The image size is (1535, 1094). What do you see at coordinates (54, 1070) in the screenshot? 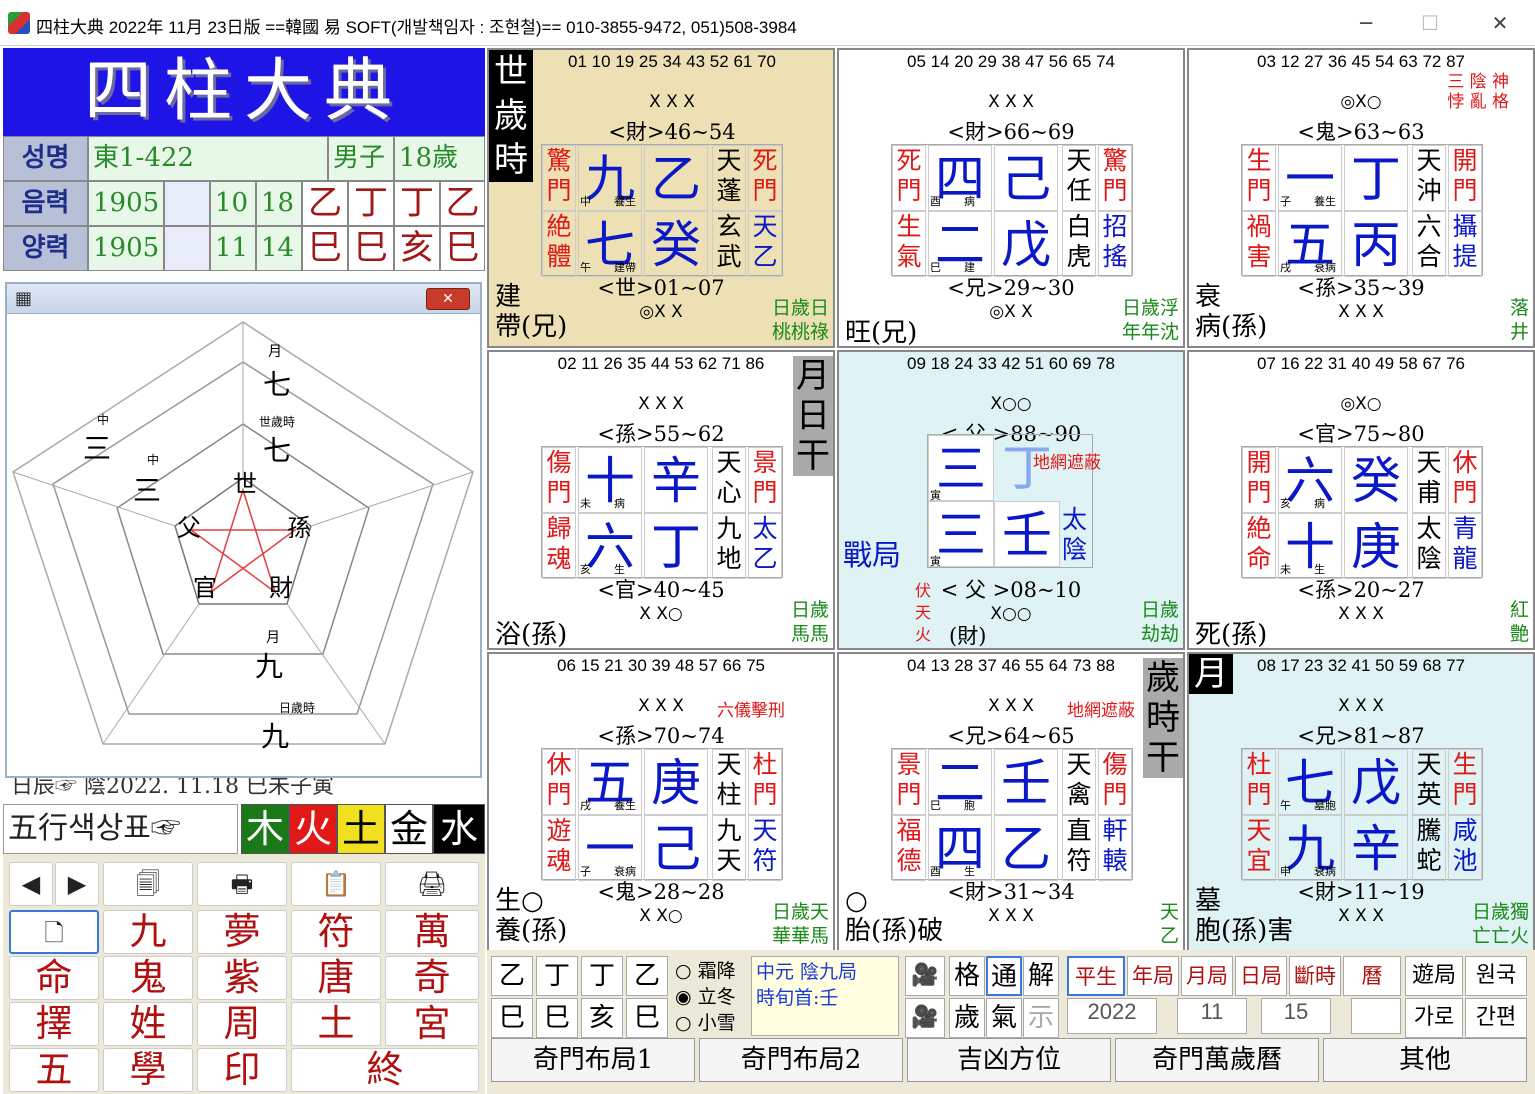
I see `btn-wu: 五` at bounding box center [54, 1070].